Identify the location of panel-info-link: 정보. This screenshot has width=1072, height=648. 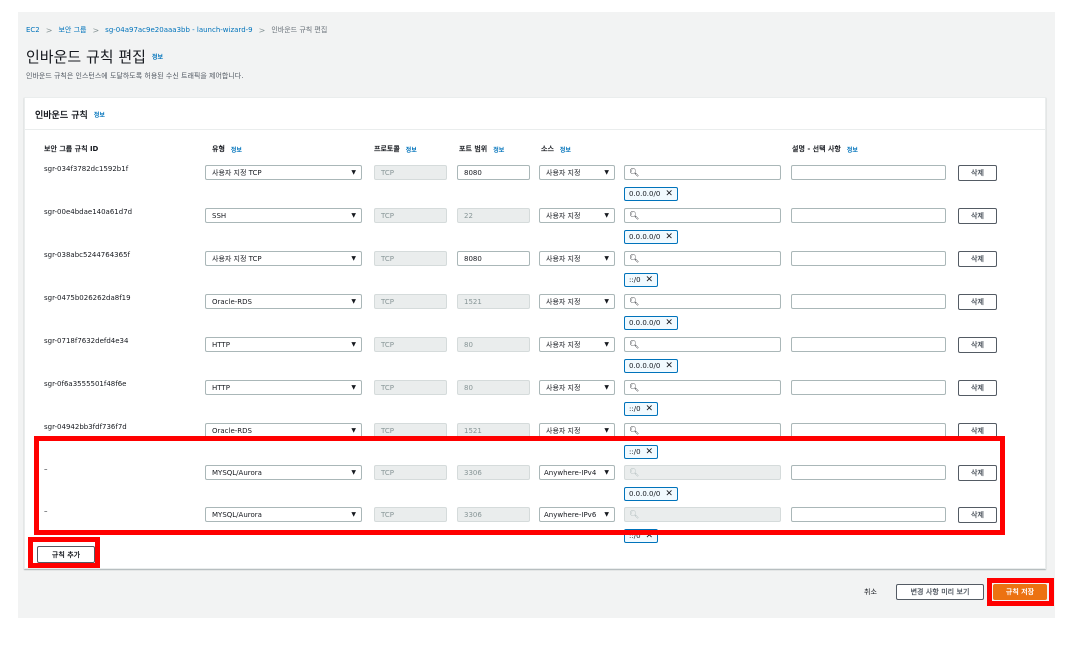
(99, 114).